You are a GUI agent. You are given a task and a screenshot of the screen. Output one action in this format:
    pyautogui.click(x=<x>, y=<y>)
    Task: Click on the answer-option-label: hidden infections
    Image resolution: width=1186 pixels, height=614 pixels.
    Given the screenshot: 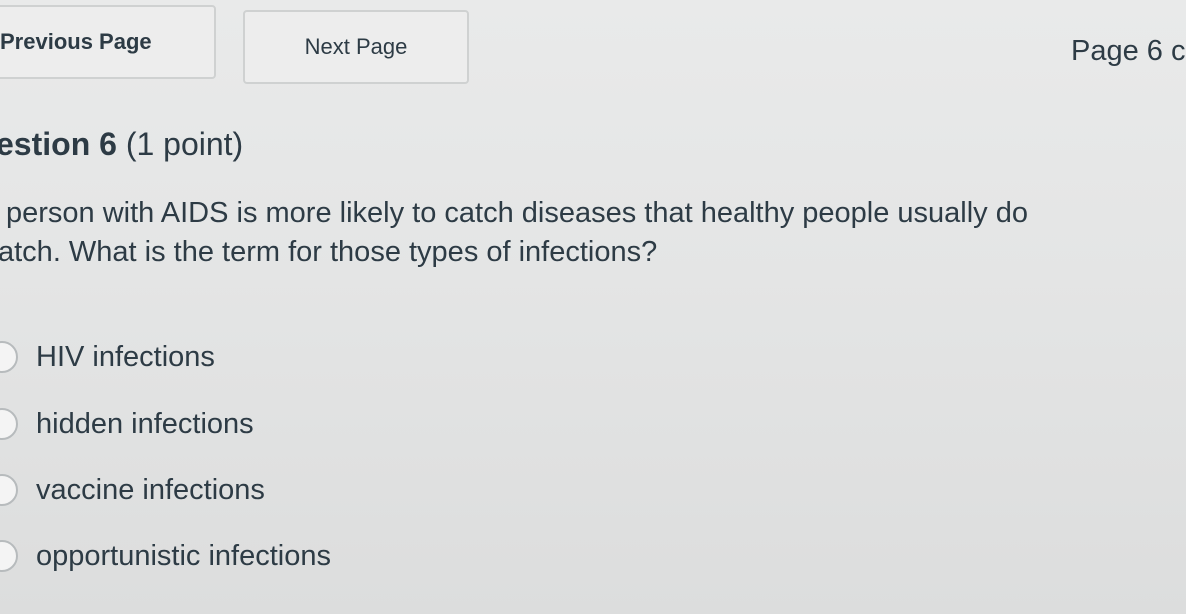 What is the action you would take?
    pyautogui.click(x=145, y=423)
    